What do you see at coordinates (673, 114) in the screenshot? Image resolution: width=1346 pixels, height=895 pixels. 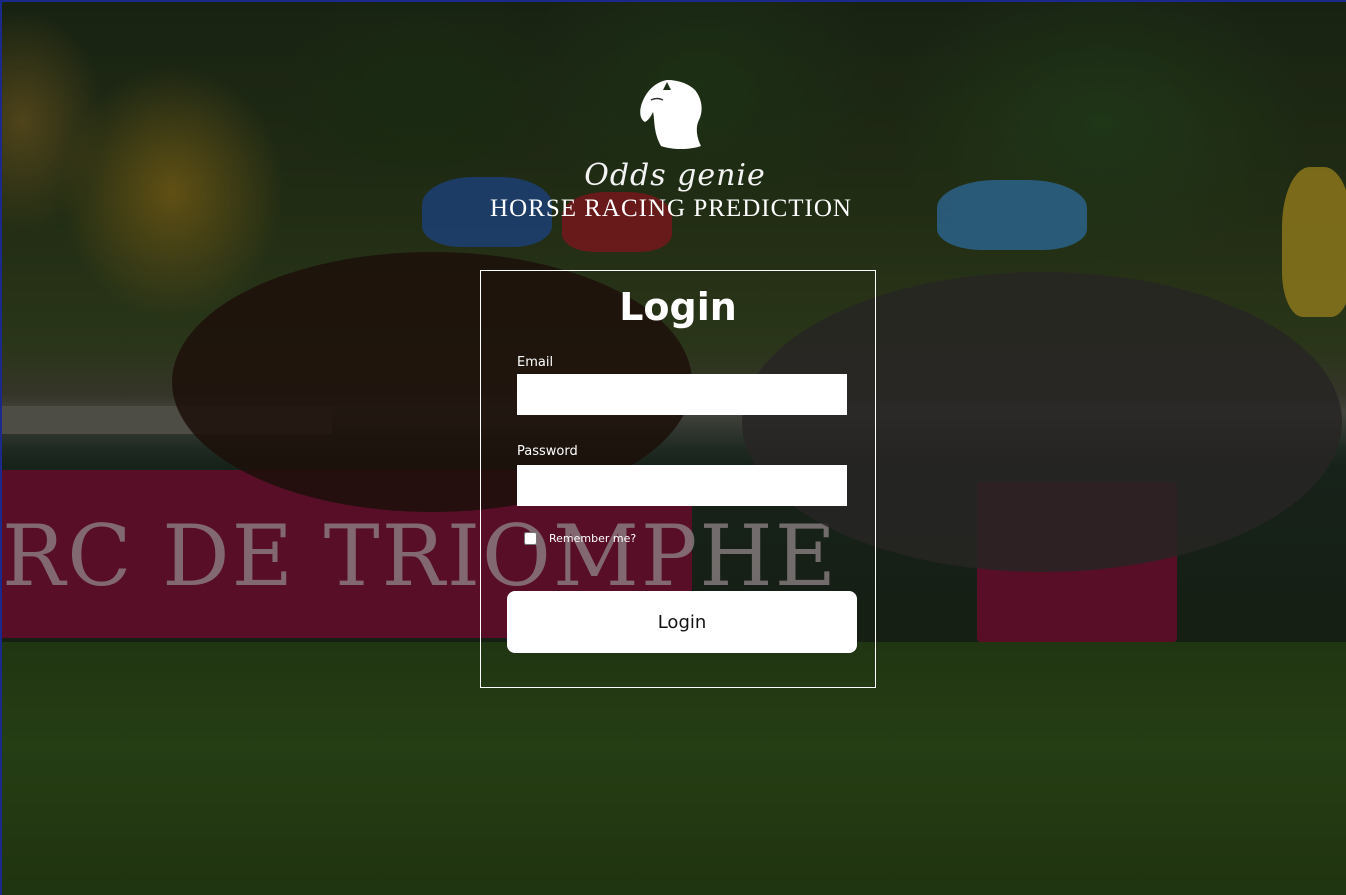 I see `horse-head-icon` at bounding box center [673, 114].